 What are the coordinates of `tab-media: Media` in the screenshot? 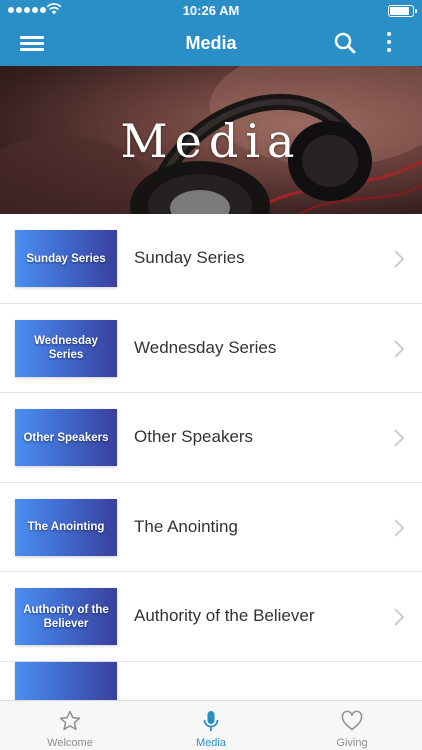 It's located at (211, 725).